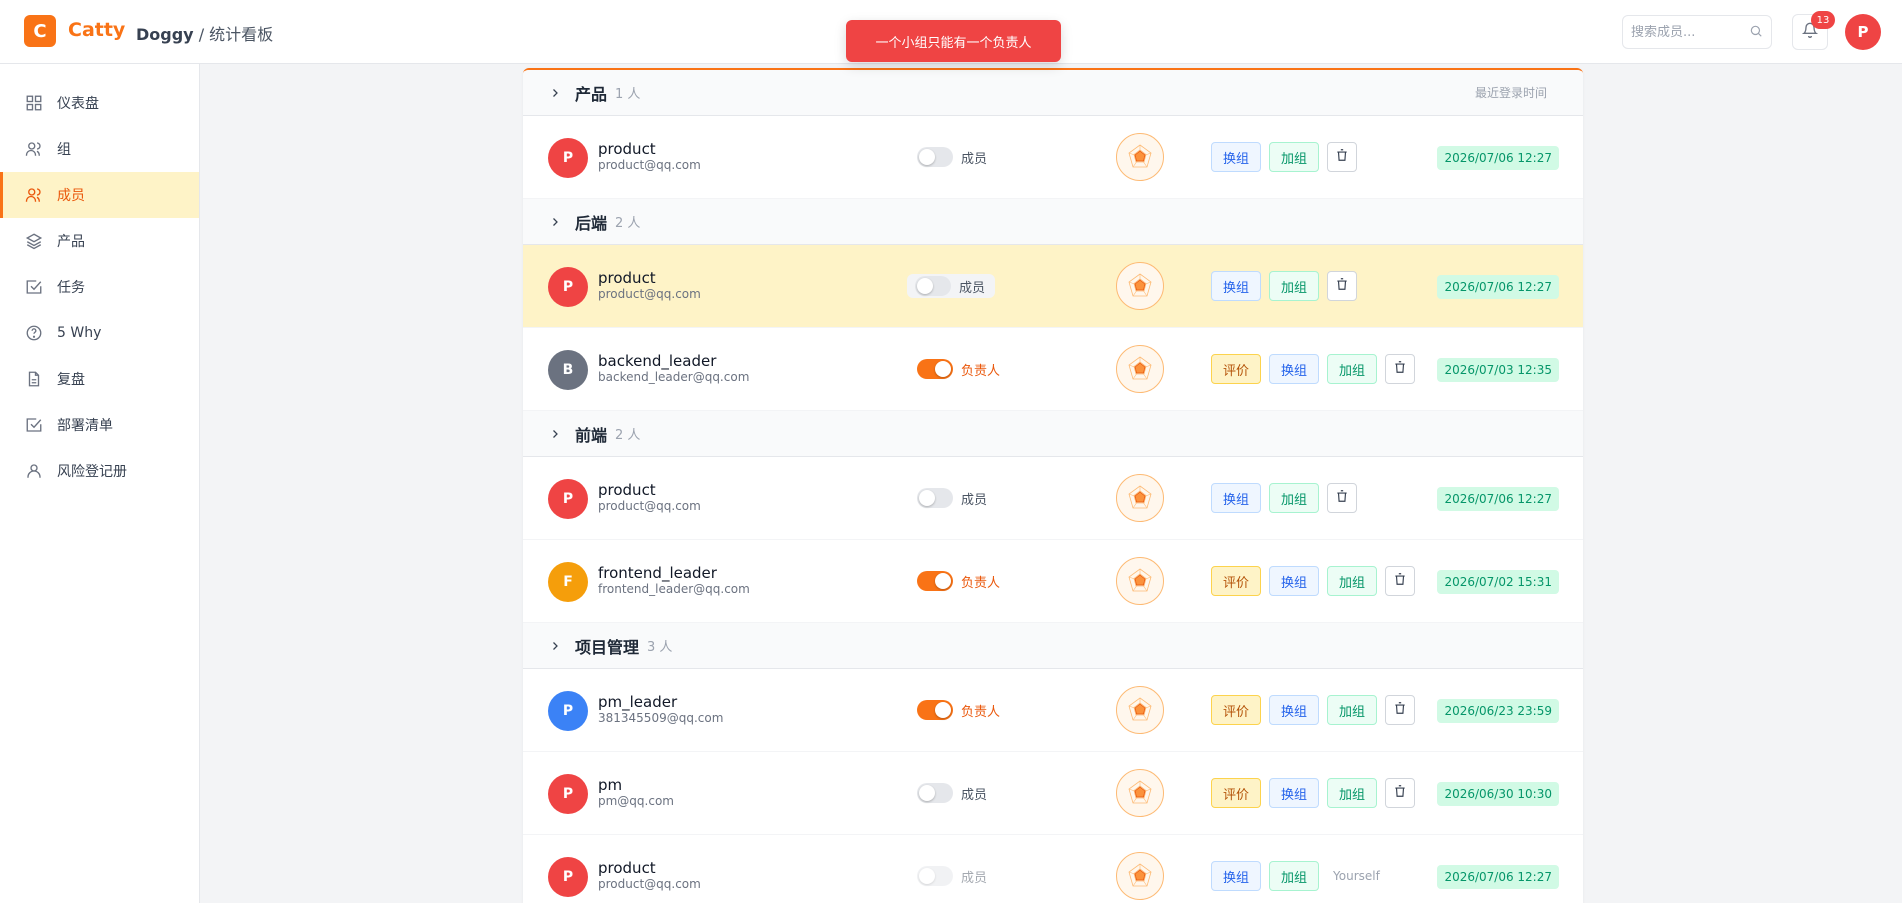 This screenshot has height=903, width=1902. Describe the element at coordinates (96, 30) in the screenshot. I see `brand-name: Catty` at that location.